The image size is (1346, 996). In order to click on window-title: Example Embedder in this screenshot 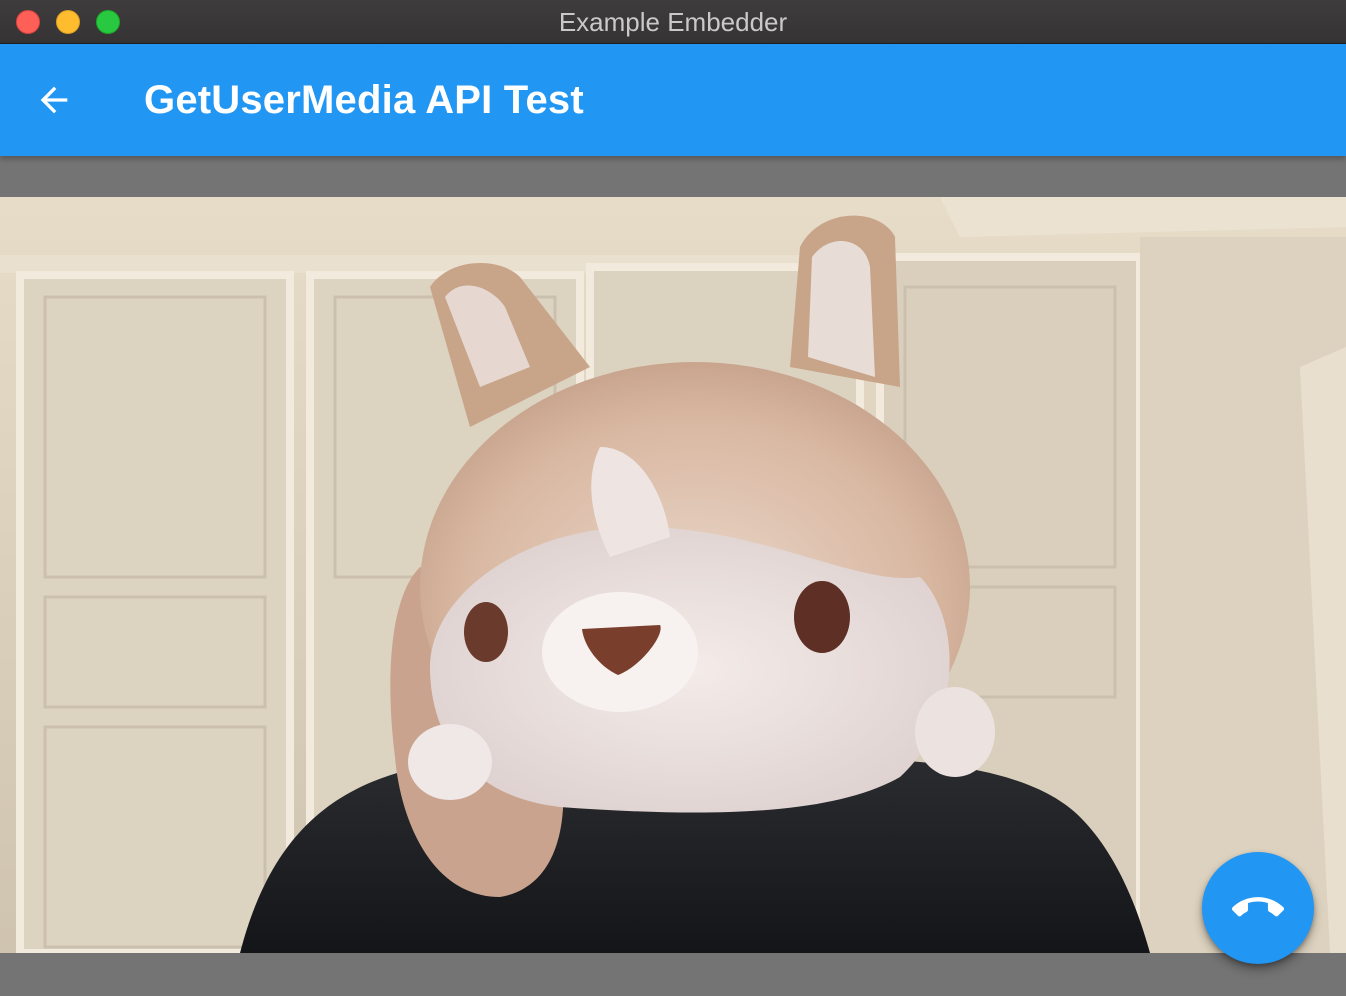, I will do `click(673, 22)`.